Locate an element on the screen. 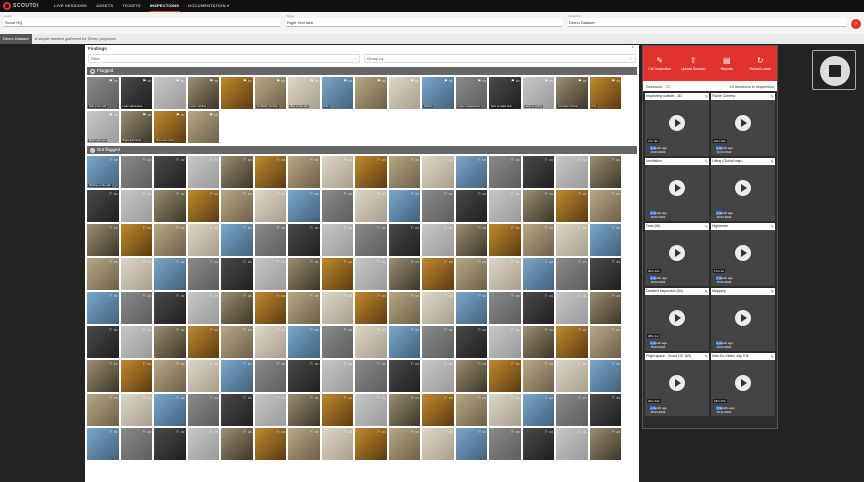 The height and width of the screenshot is (482, 864). finding-thumbnail: ⚑ ▭ Rust by water tank is located at coordinates (505, 93).